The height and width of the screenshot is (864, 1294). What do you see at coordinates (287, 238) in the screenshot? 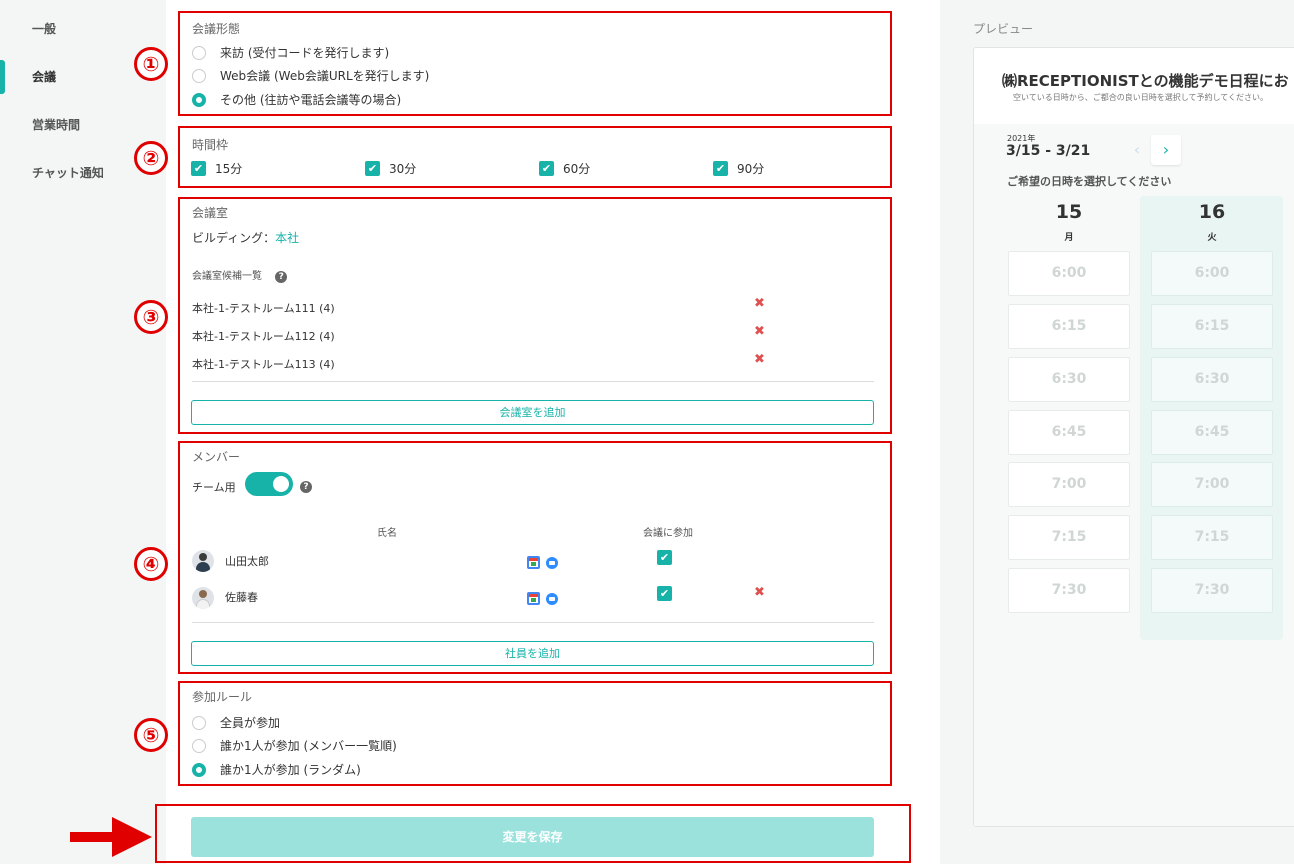
I see `building-link: 本社` at bounding box center [287, 238].